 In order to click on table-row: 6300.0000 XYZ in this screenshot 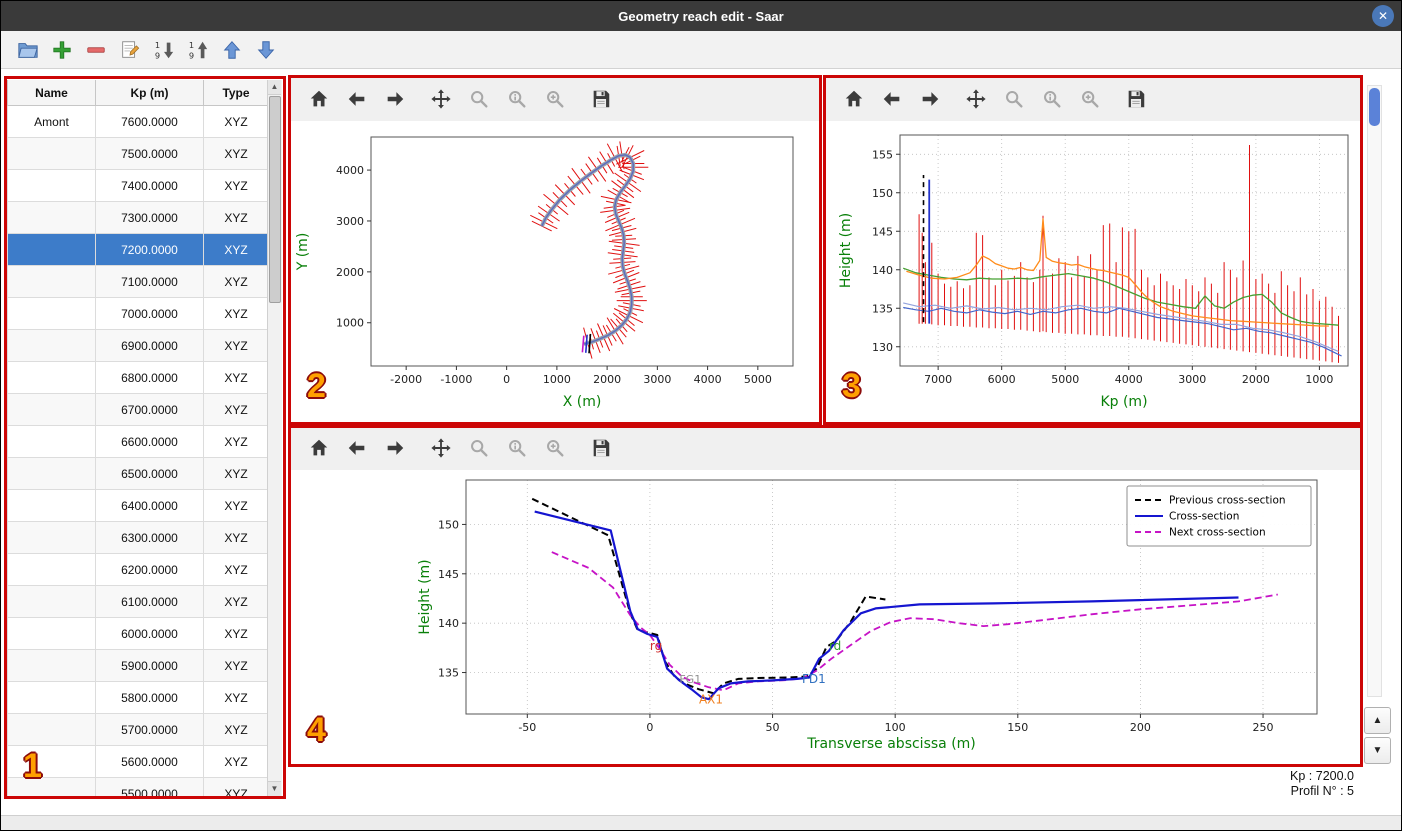, I will do `click(138, 537)`.